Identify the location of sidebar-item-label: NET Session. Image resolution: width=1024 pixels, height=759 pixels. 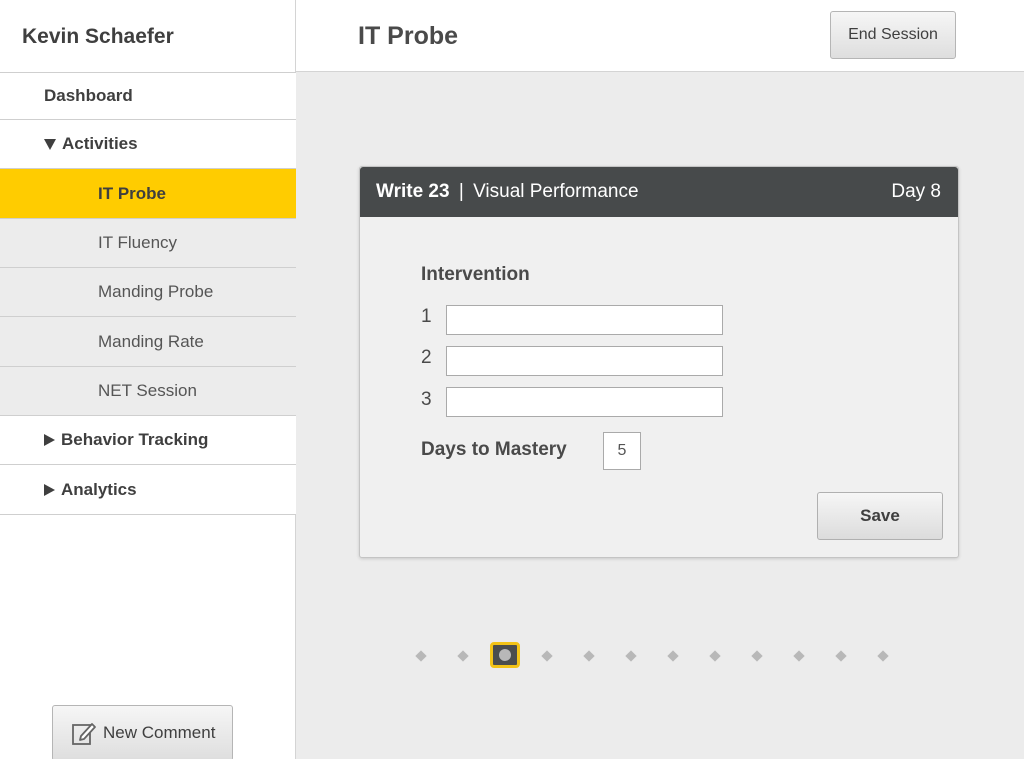
(147, 390).